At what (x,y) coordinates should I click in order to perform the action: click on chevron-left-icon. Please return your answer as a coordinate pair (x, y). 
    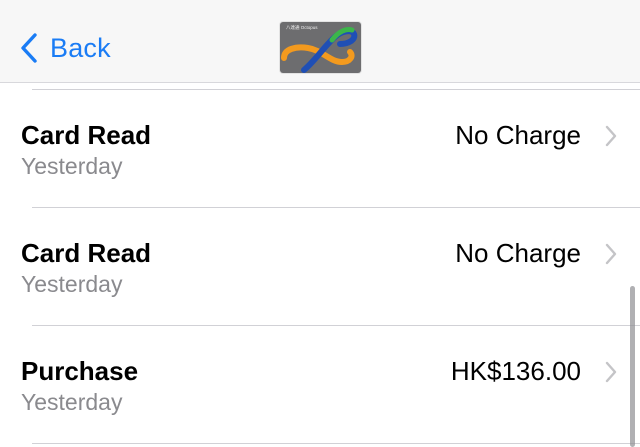
    Looking at the image, I should click on (29, 48).